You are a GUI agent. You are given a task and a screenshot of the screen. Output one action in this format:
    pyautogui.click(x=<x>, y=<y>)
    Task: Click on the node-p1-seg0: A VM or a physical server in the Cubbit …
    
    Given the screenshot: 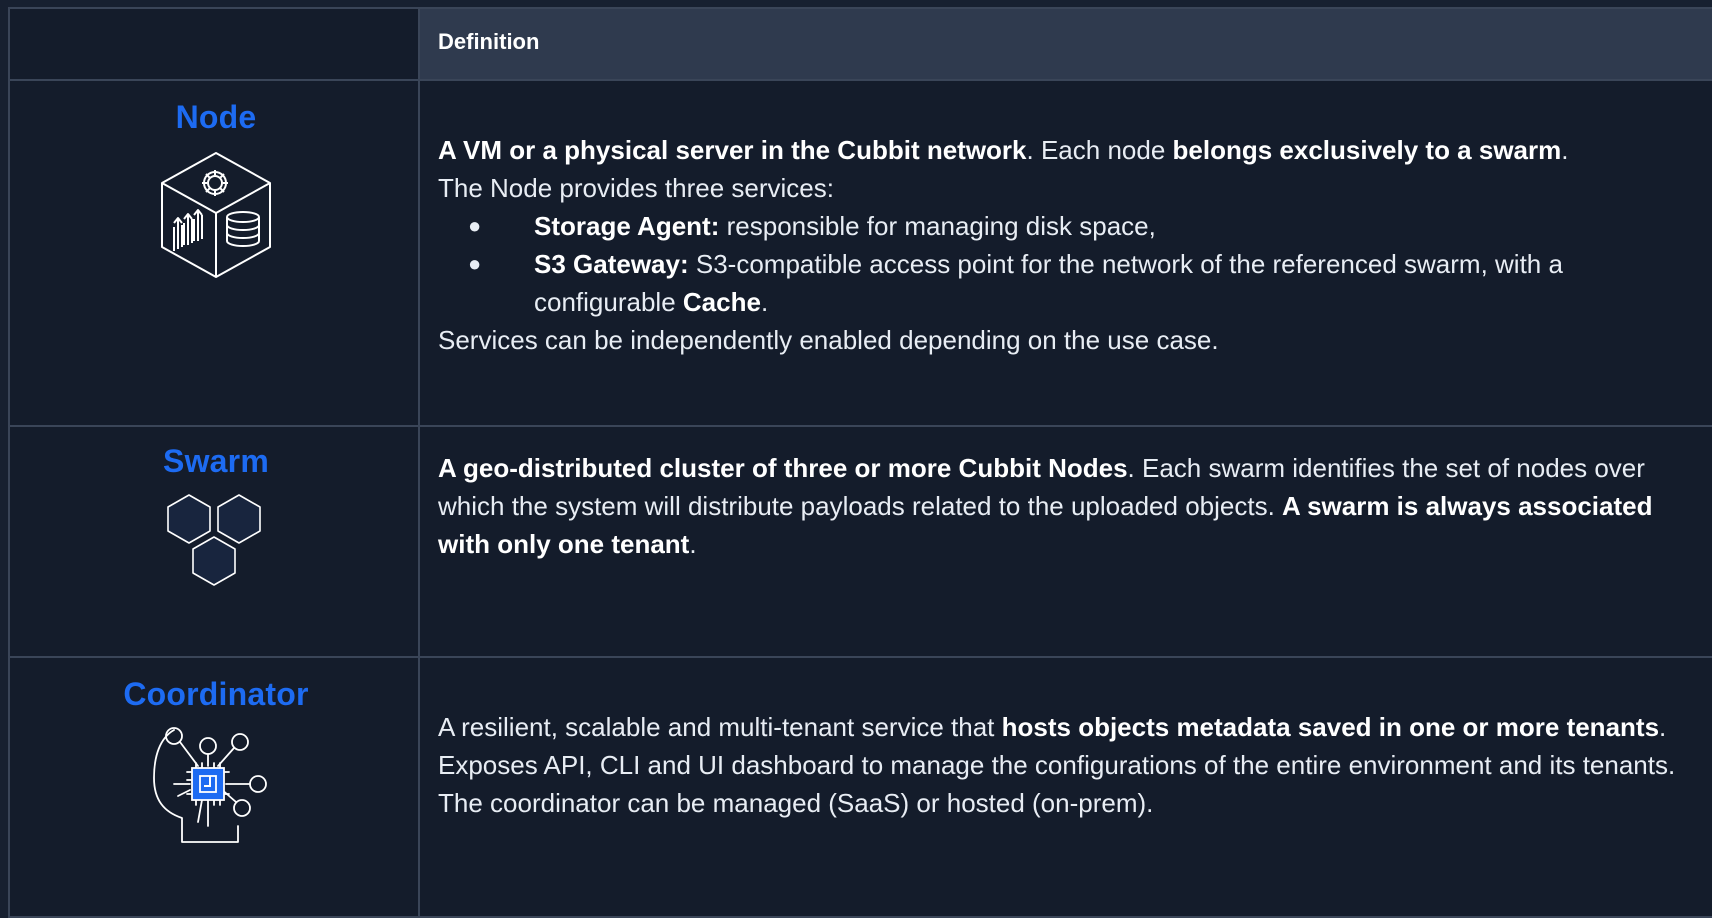 What is the action you would take?
    pyautogui.click(x=732, y=150)
    